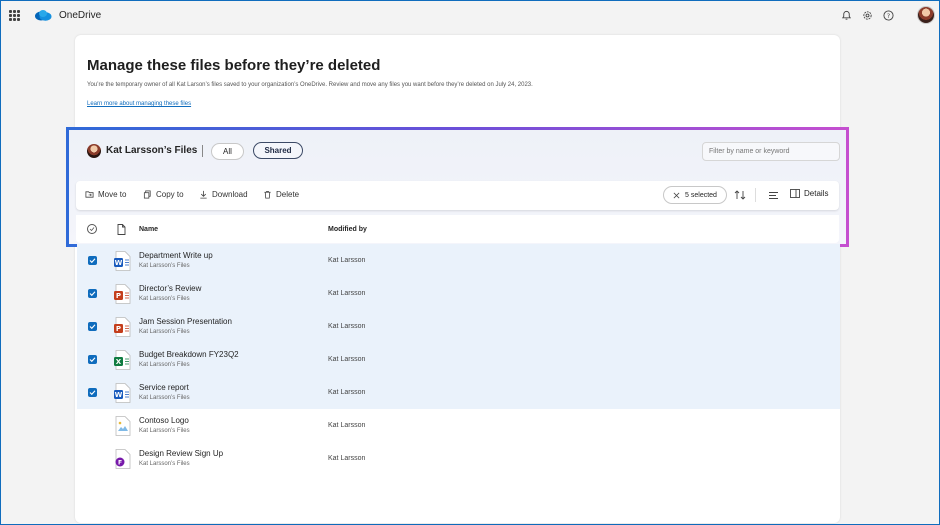 The width and height of the screenshot is (940, 525). I want to click on download-icon, so click(203, 194).